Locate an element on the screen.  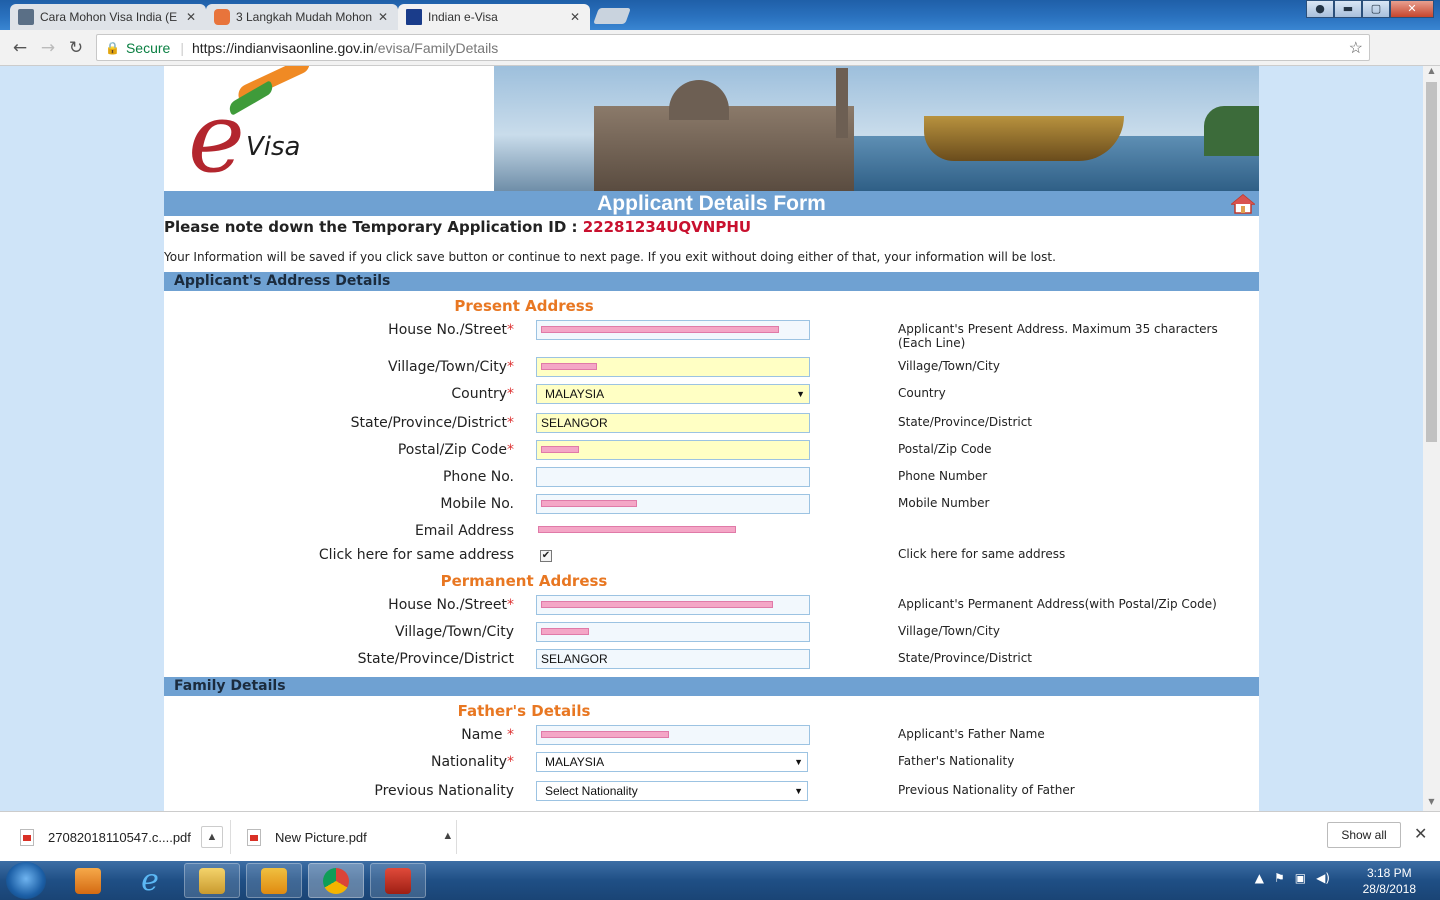
field-label: Click here for same address is located at coordinates (416, 555).